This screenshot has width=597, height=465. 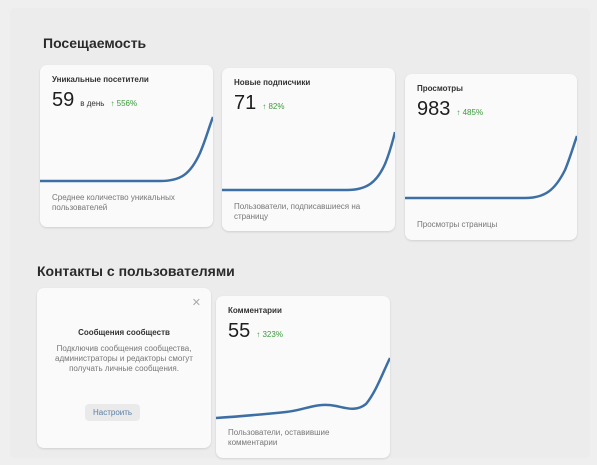 I want to click on messages-title: Сообщения сообществ, so click(x=124, y=332).